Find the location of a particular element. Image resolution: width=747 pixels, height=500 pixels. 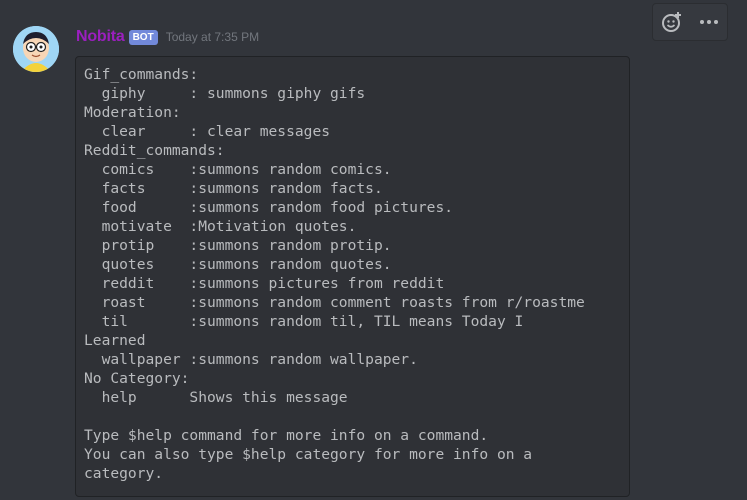

message-toolbar is located at coordinates (690, 22).